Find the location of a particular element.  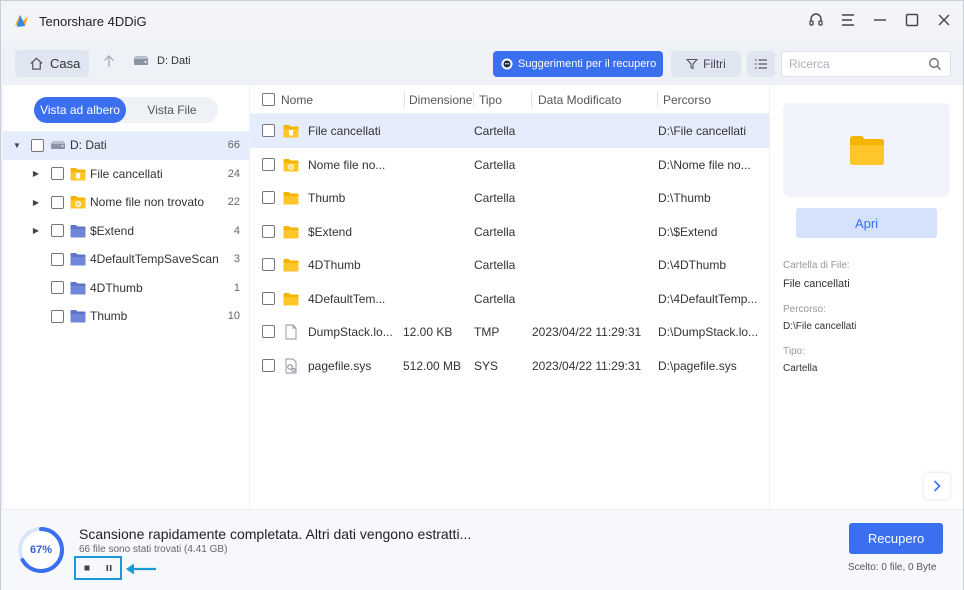

recover-button: Recupero is located at coordinates (896, 538).